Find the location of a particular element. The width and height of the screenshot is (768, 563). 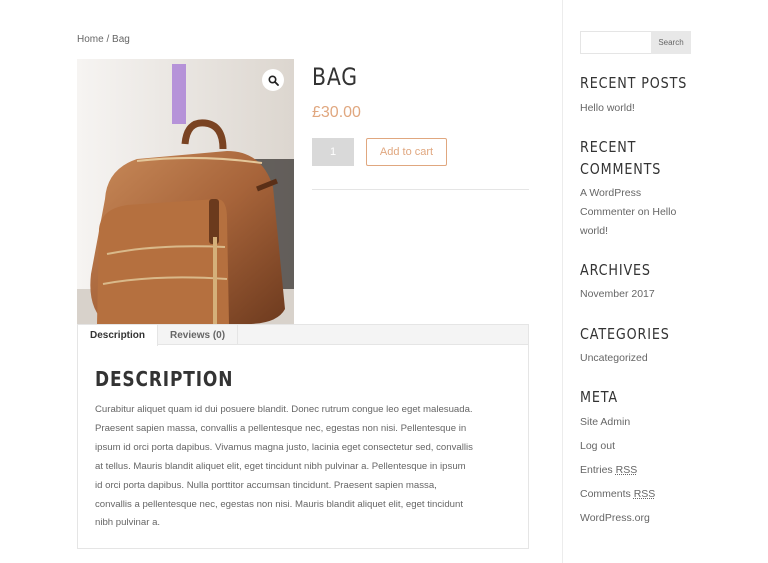

comments-rss-link: Comments RSS is located at coordinates (617, 494).